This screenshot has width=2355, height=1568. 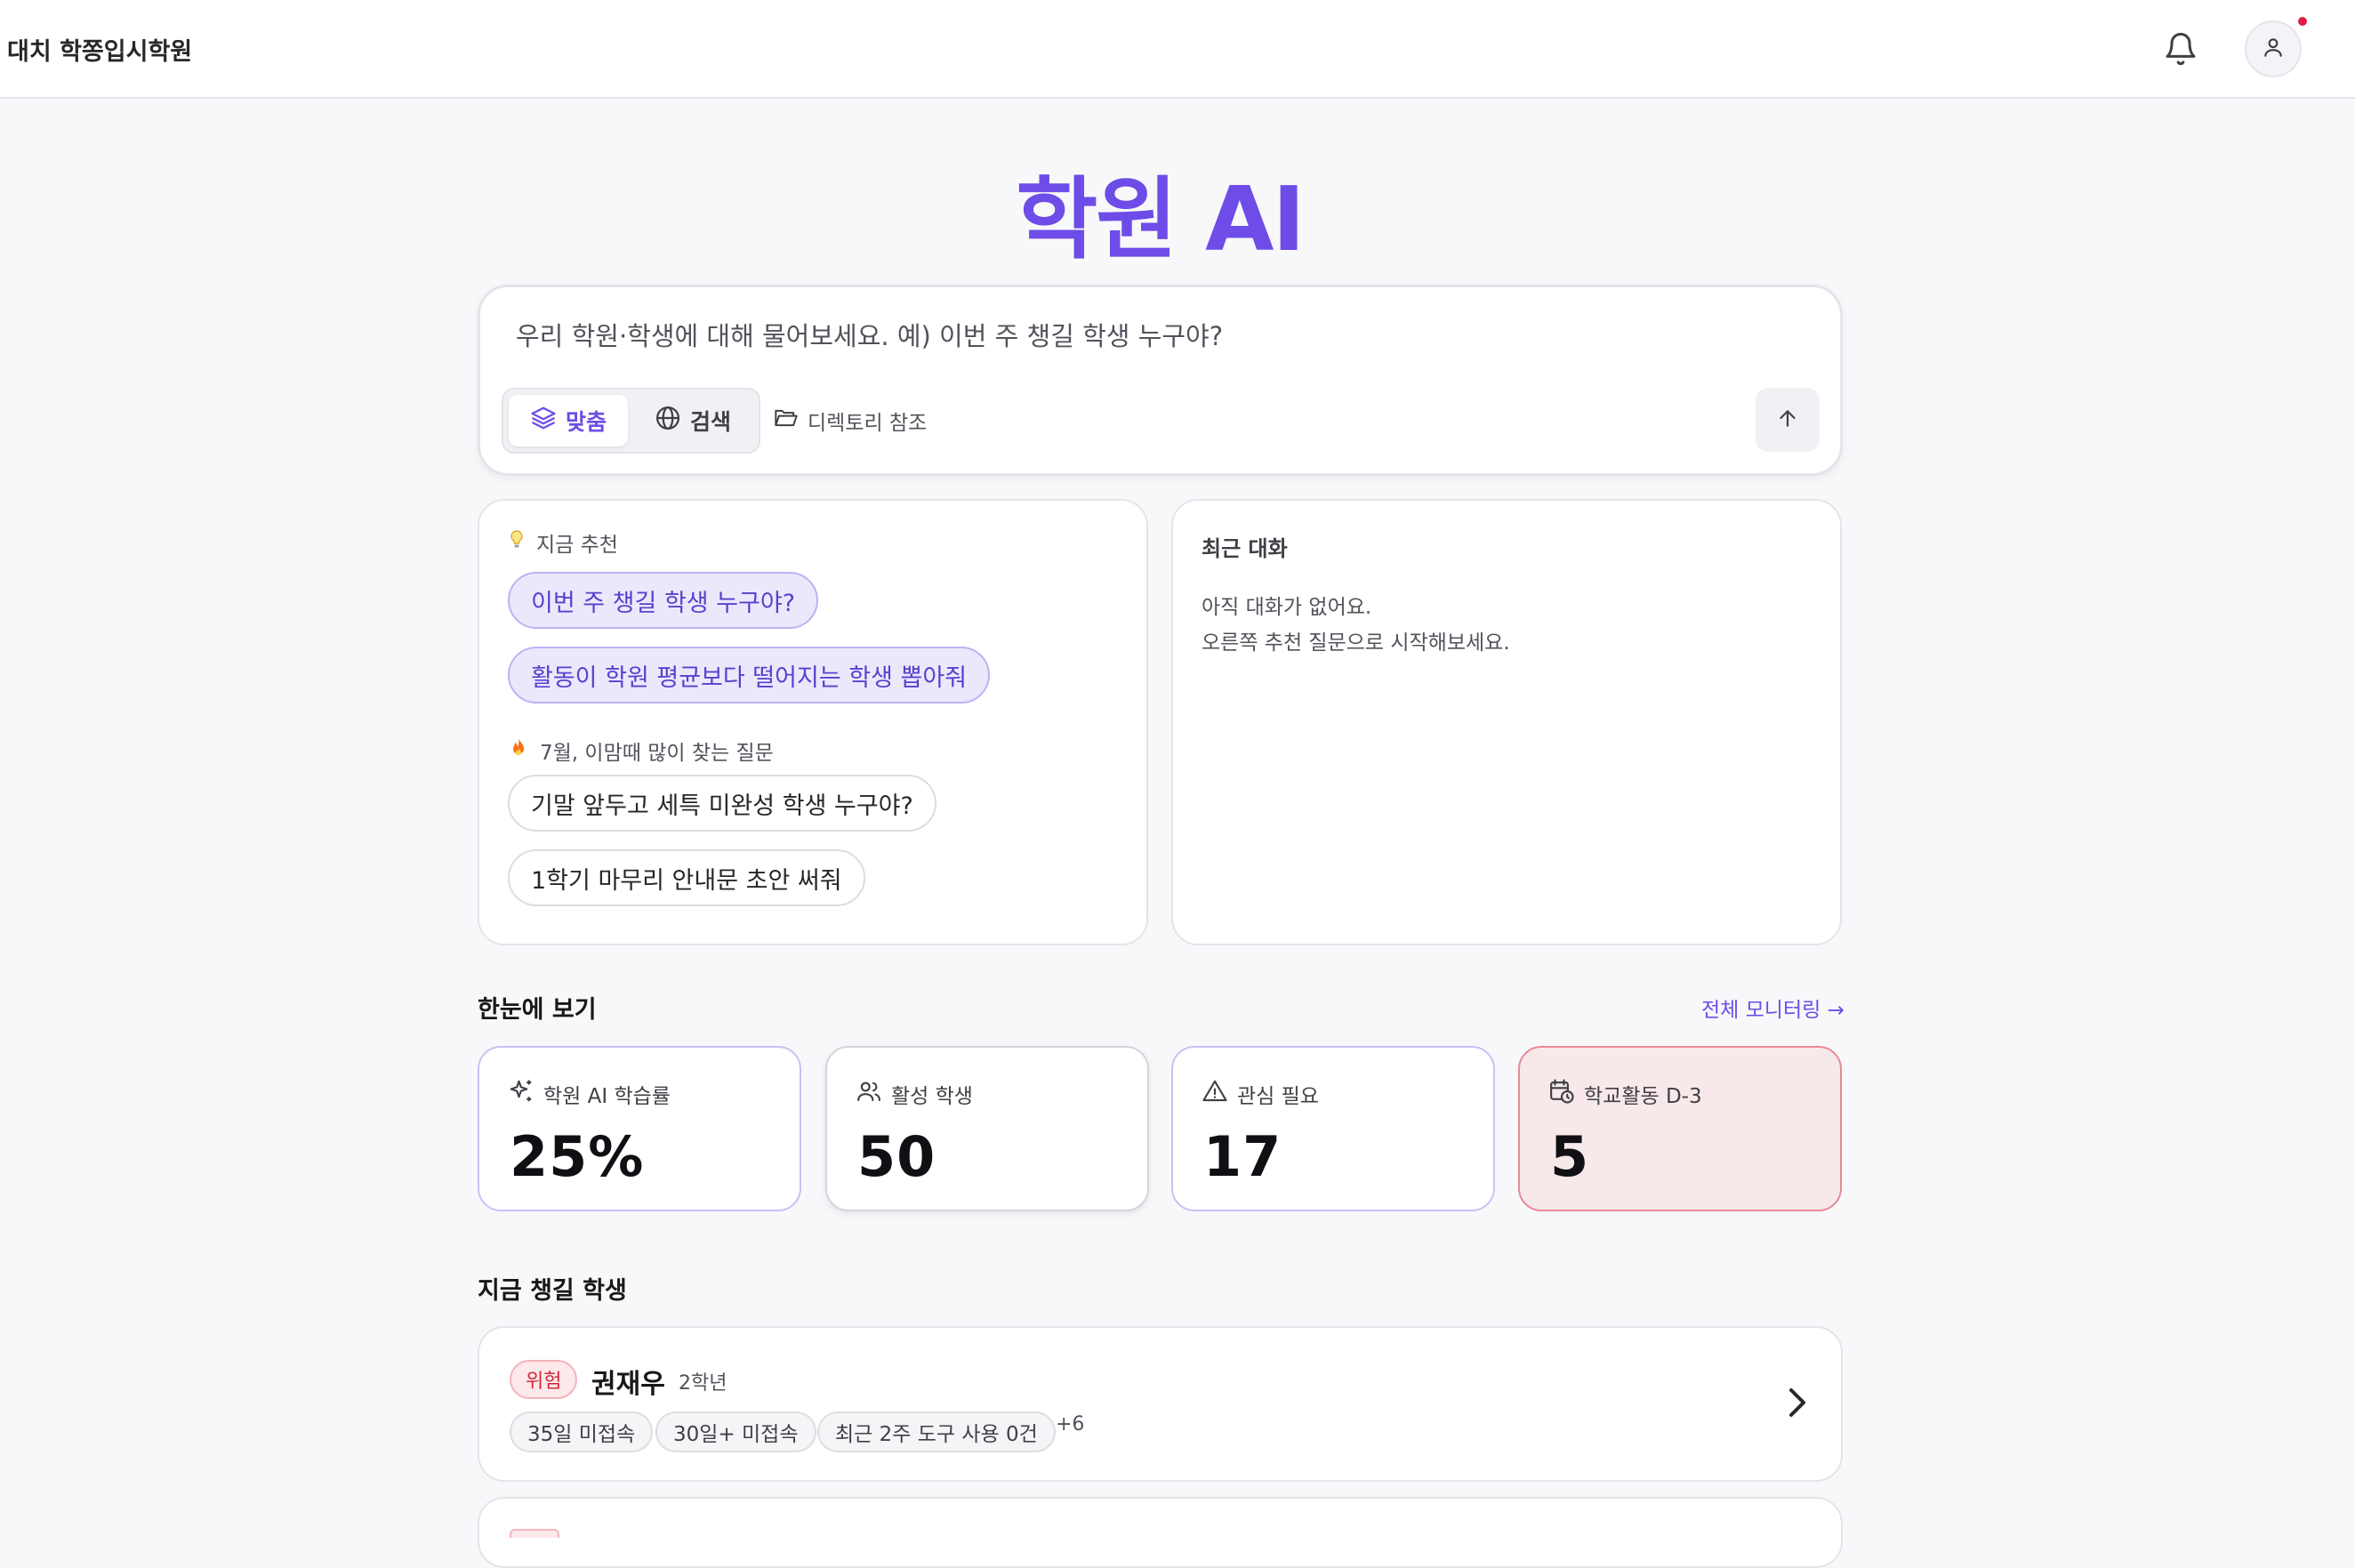 I want to click on mode-custom-button: 맞춤, so click(x=569, y=420).